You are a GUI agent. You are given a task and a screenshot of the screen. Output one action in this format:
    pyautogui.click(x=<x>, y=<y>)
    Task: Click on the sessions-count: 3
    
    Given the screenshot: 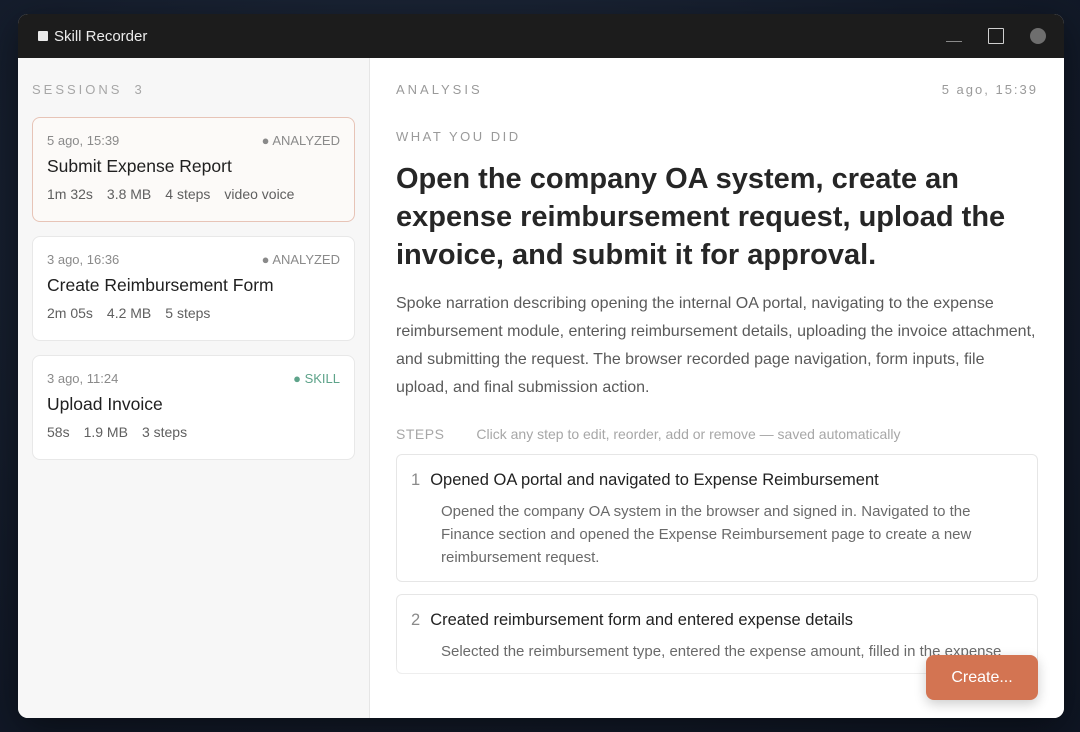 What is the action you would take?
    pyautogui.click(x=139, y=89)
    